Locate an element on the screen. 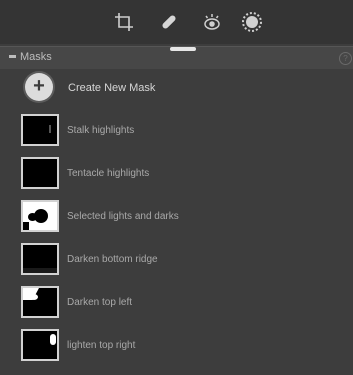 This screenshot has width=353, height=375. create-new-mask-row: + Create New Mask is located at coordinates (176, 88).